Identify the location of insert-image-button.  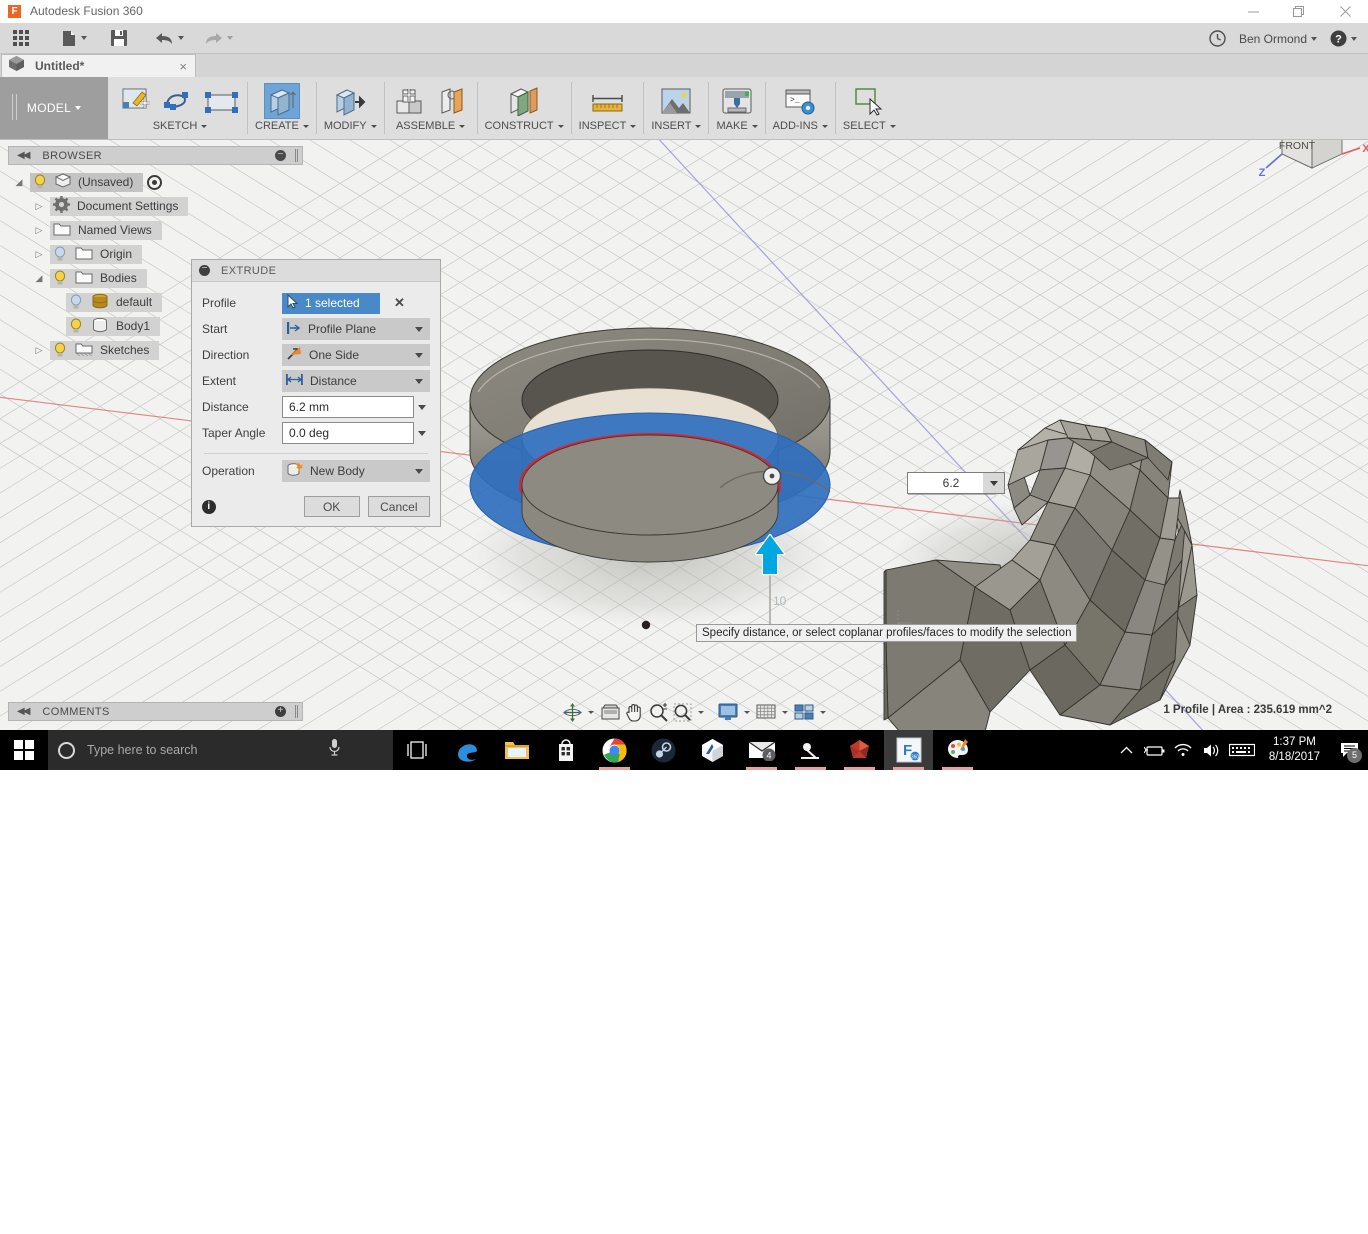
(676, 101).